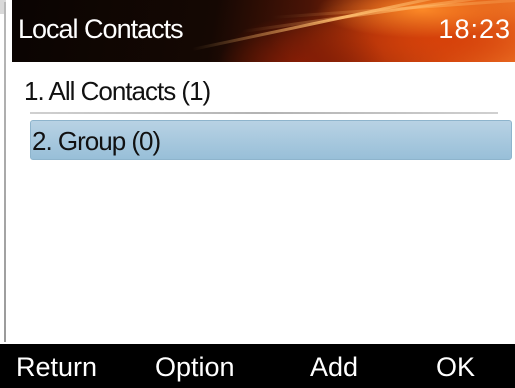 The height and width of the screenshot is (388, 515). What do you see at coordinates (334, 367) in the screenshot?
I see `add-softkey: Add` at bounding box center [334, 367].